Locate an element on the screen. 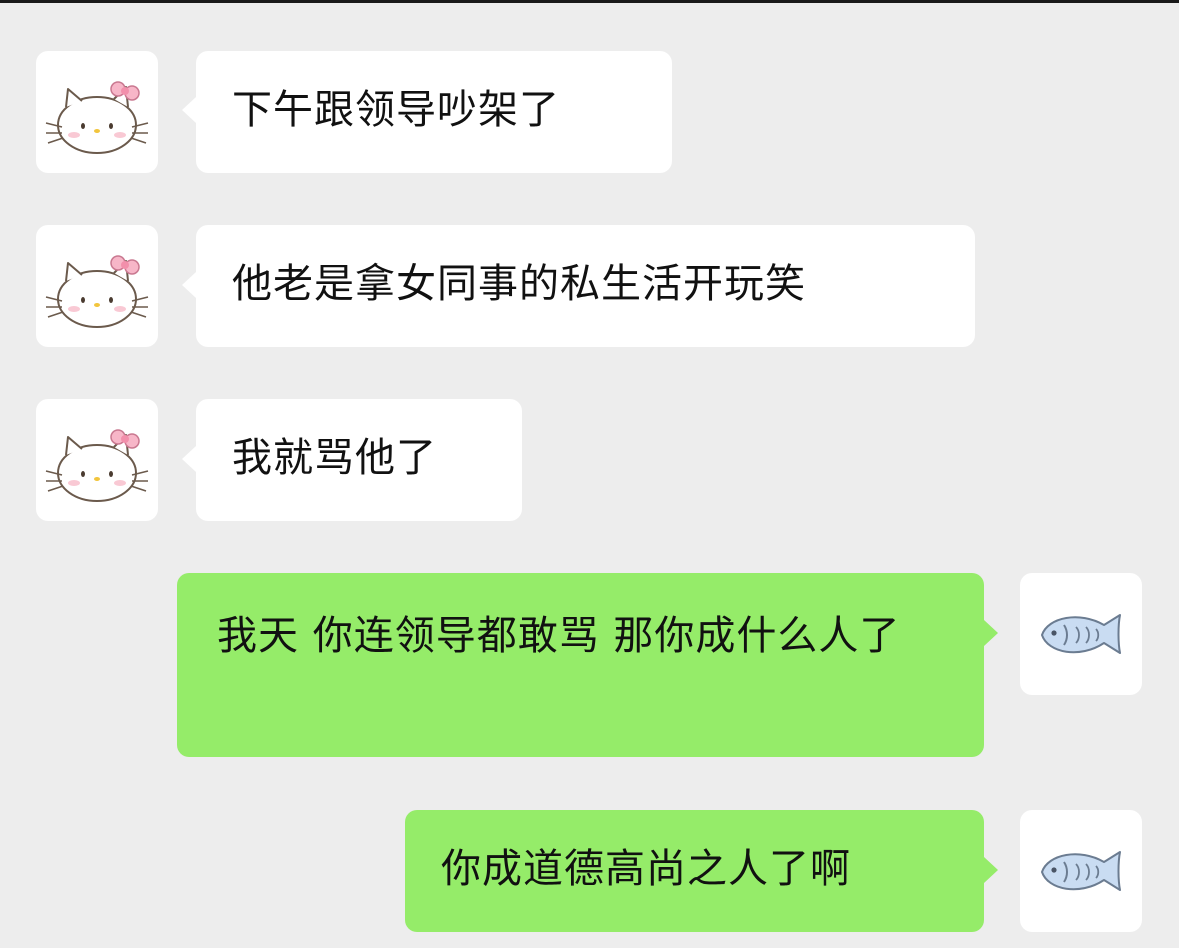  message-text: 你成道德高尚之人了啊 is located at coordinates (646, 869).